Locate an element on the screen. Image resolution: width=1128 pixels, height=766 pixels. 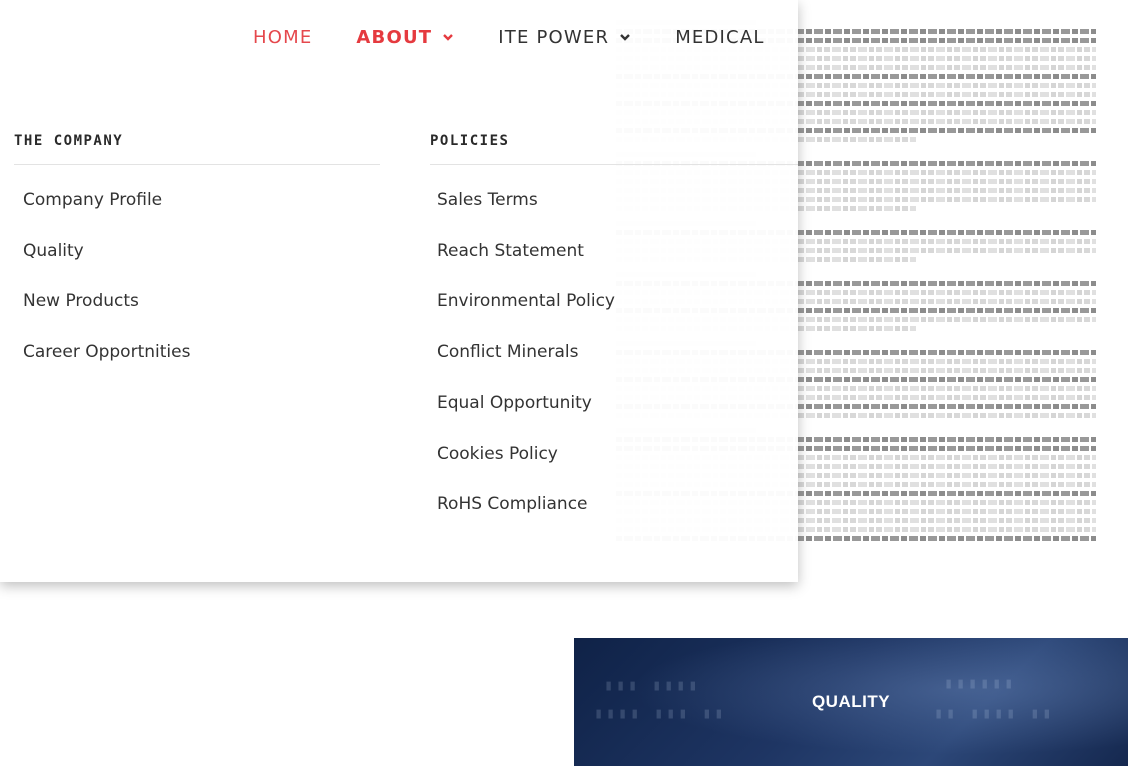
nav-item-home: HOME is located at coordinates (282, 37).